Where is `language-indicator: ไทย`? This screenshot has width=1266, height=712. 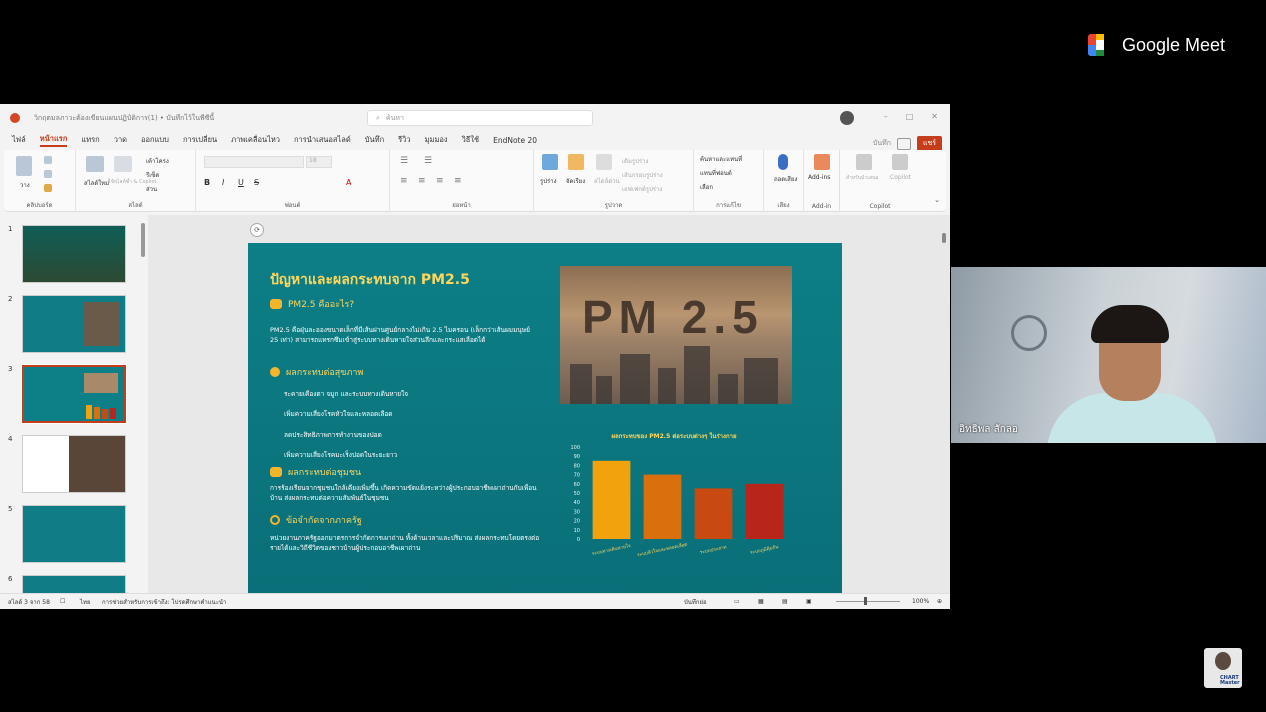
language-indicator: ไทย is located at coordinates (85, 602).